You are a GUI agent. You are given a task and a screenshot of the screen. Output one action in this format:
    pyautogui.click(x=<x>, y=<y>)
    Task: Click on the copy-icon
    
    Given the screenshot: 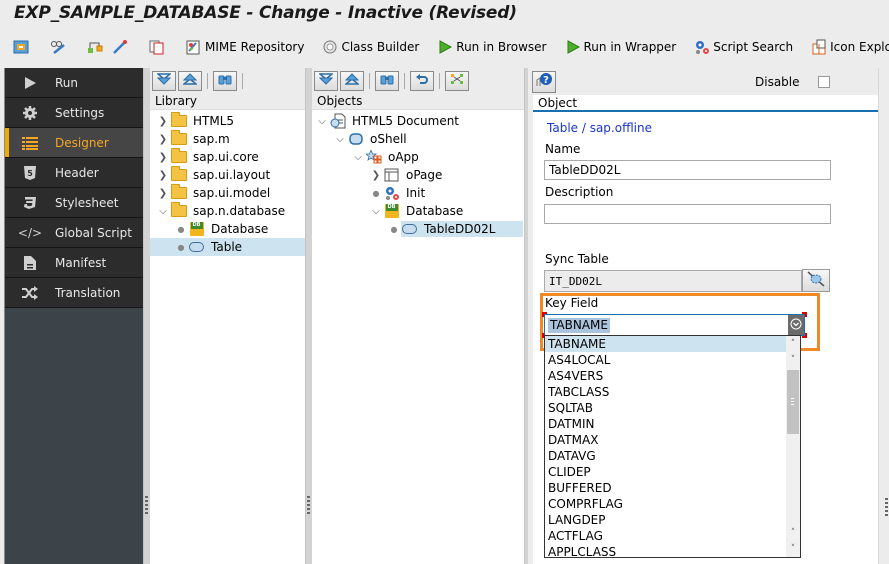 What is the action you would take?
    pyautogui.click(x=157, y=47)
    